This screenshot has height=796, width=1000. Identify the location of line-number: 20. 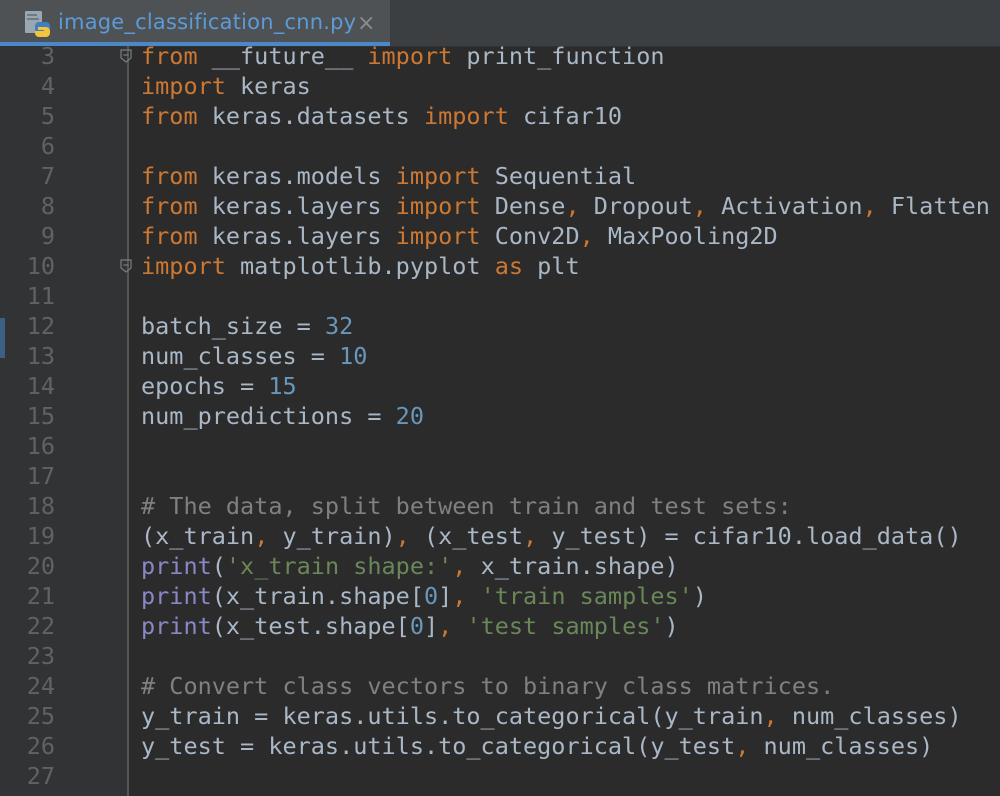
(40, 566).